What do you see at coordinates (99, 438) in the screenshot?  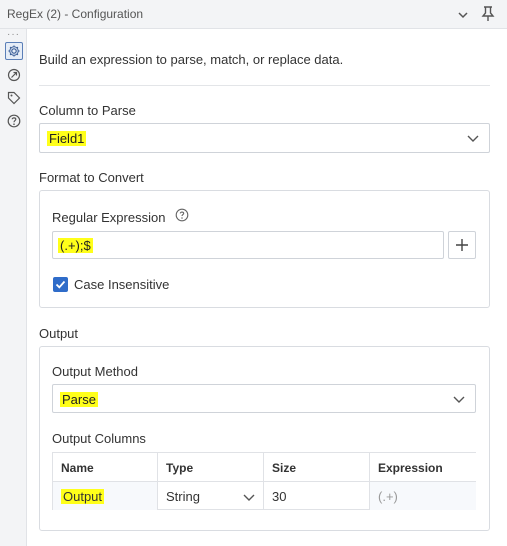 I see `output-columns-label: Output Columns` at bounding box center [99, 438].